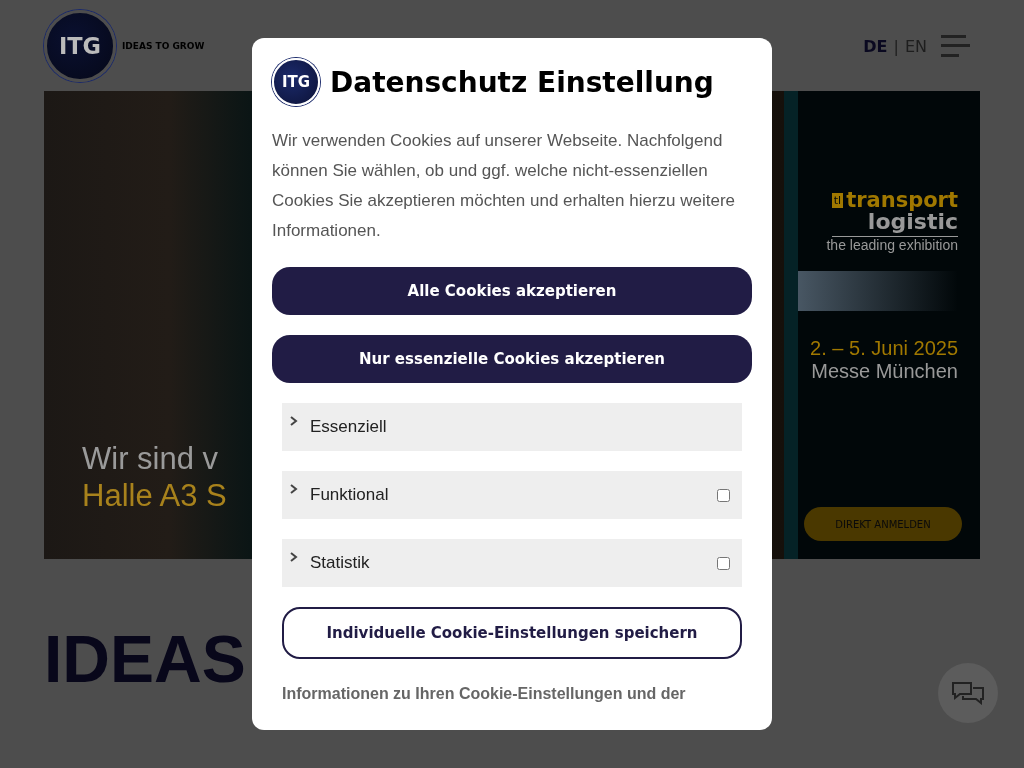  I want to click on dialog-title: Datenschutz Einstellung, so click(522, 82).